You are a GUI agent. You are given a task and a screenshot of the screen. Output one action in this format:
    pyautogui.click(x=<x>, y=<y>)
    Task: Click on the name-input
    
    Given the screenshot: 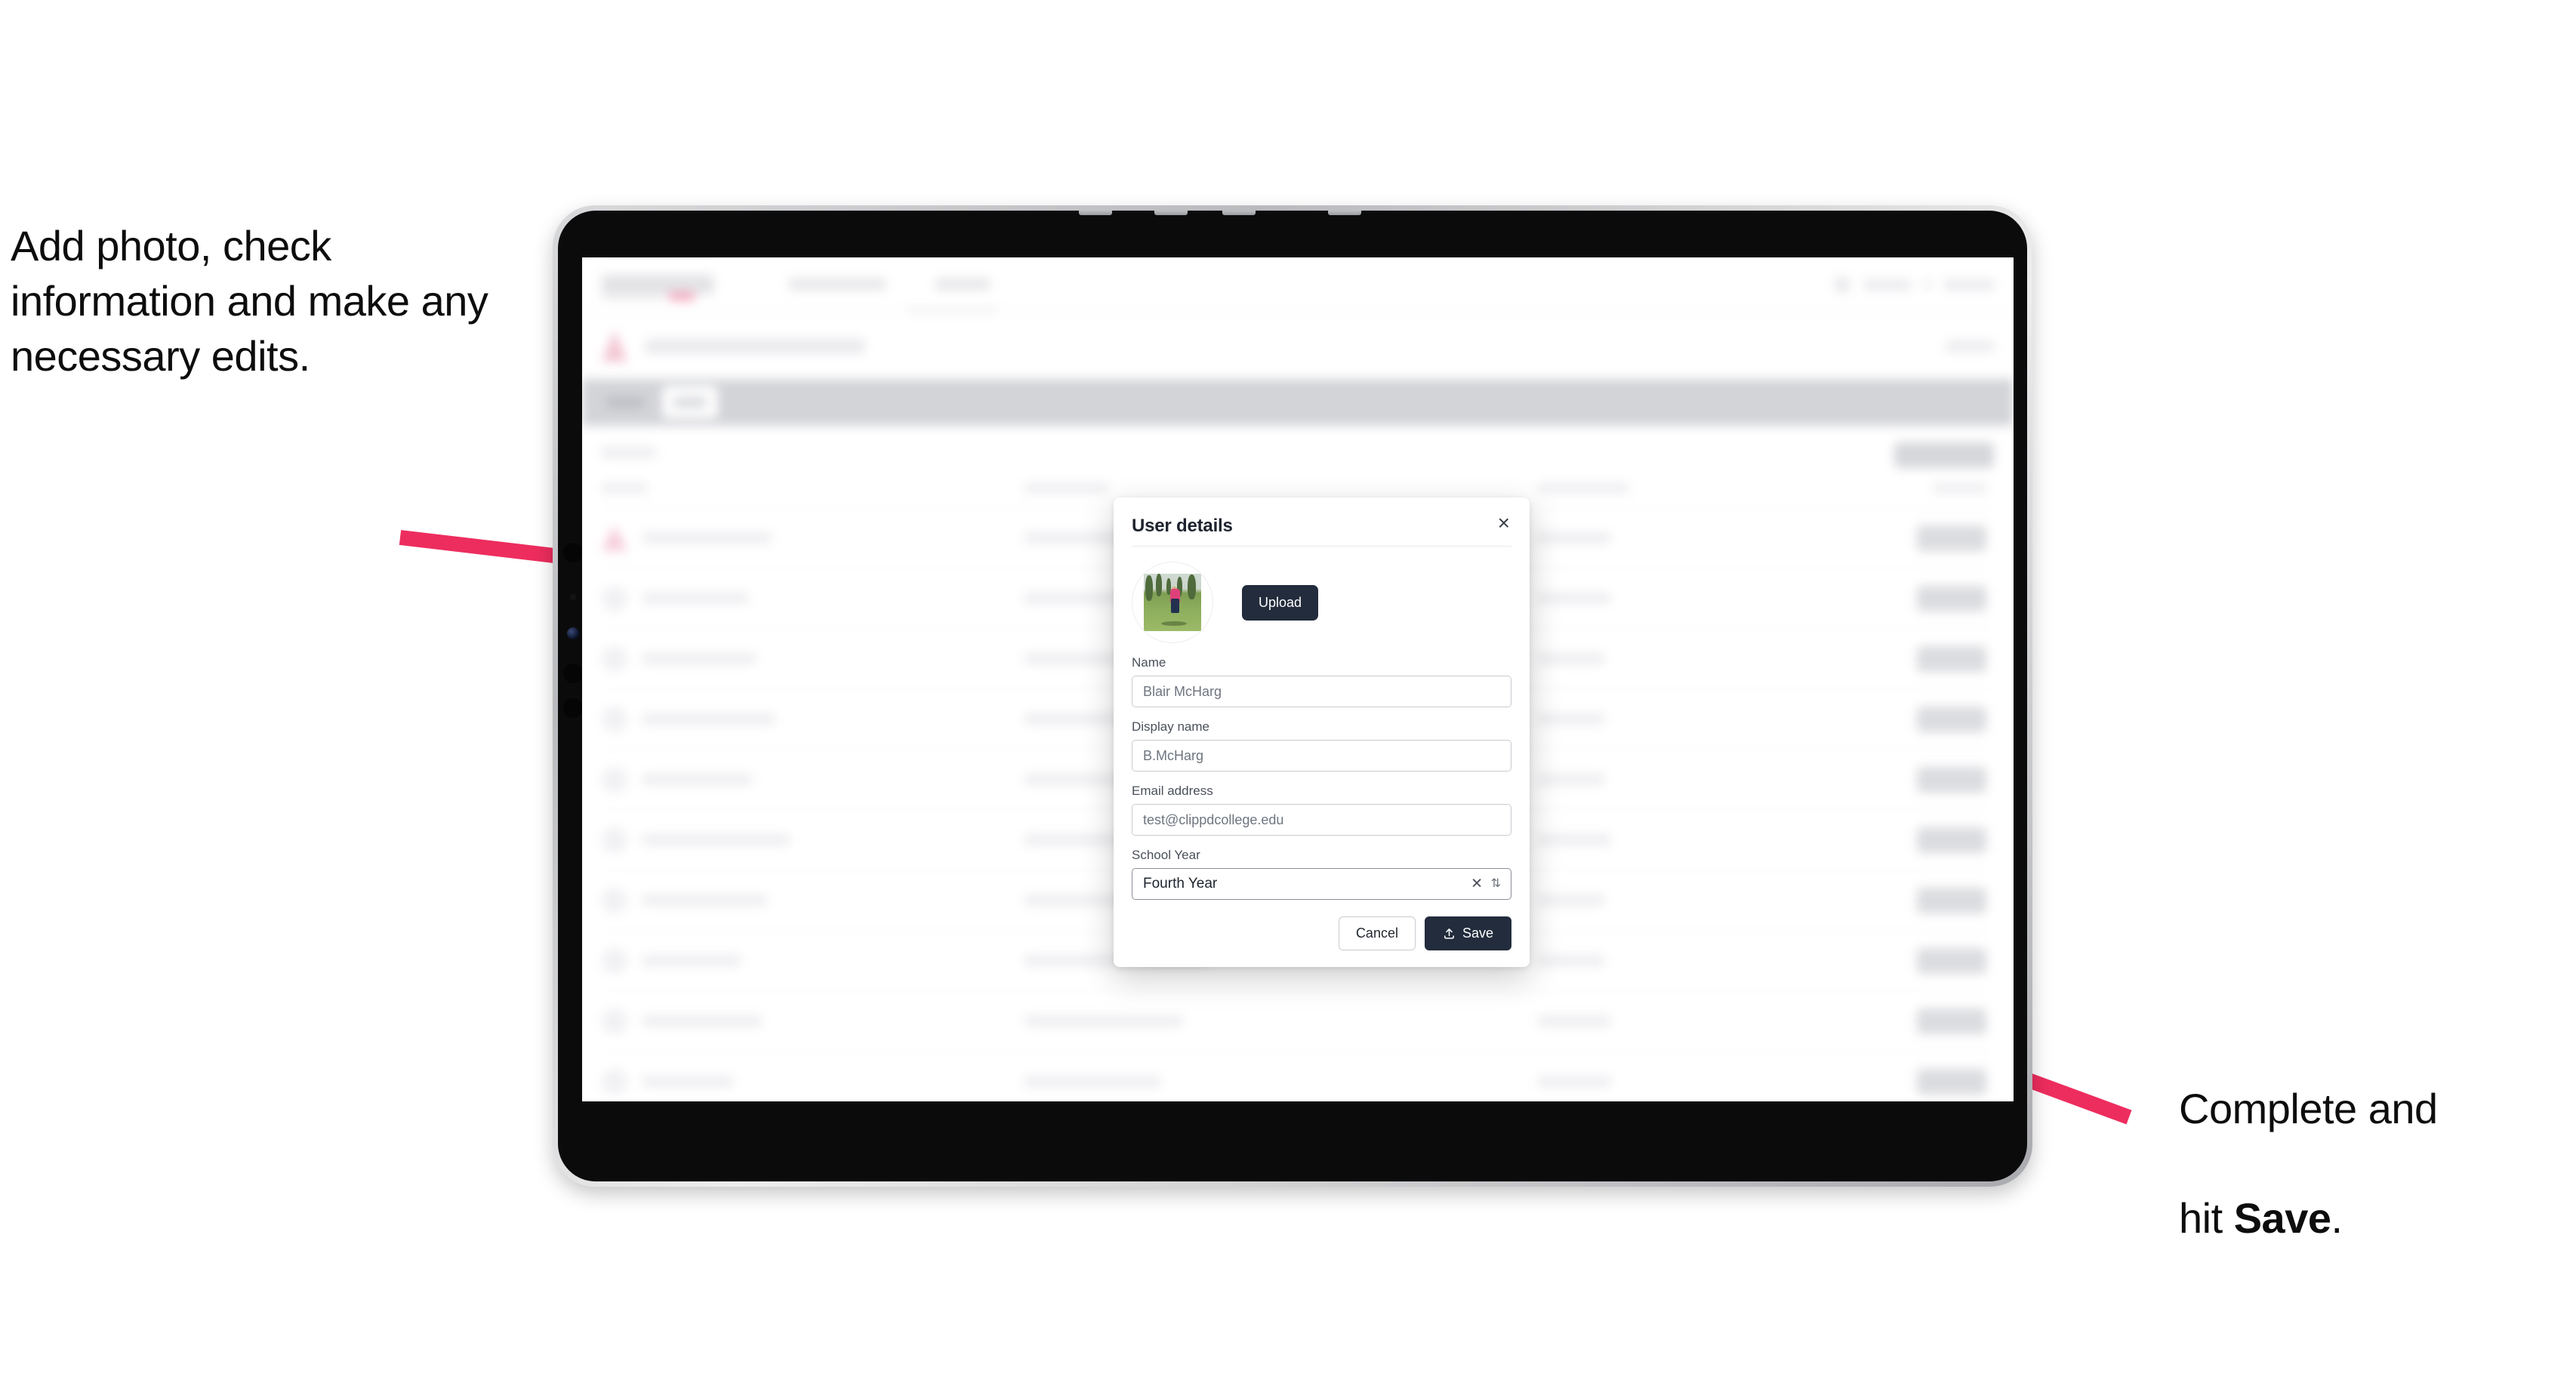 What is the action you would take?
    pyautogui.click(x=1321, y=691)
    